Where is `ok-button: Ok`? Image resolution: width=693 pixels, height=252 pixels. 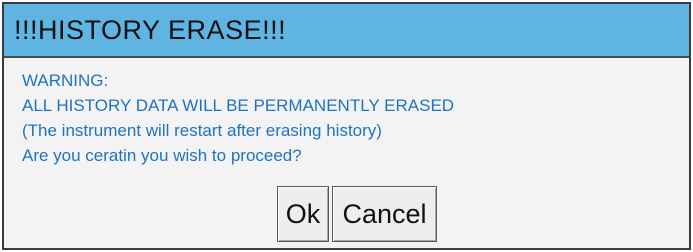 ok-button: Ok is located at coordinates (303, 214).